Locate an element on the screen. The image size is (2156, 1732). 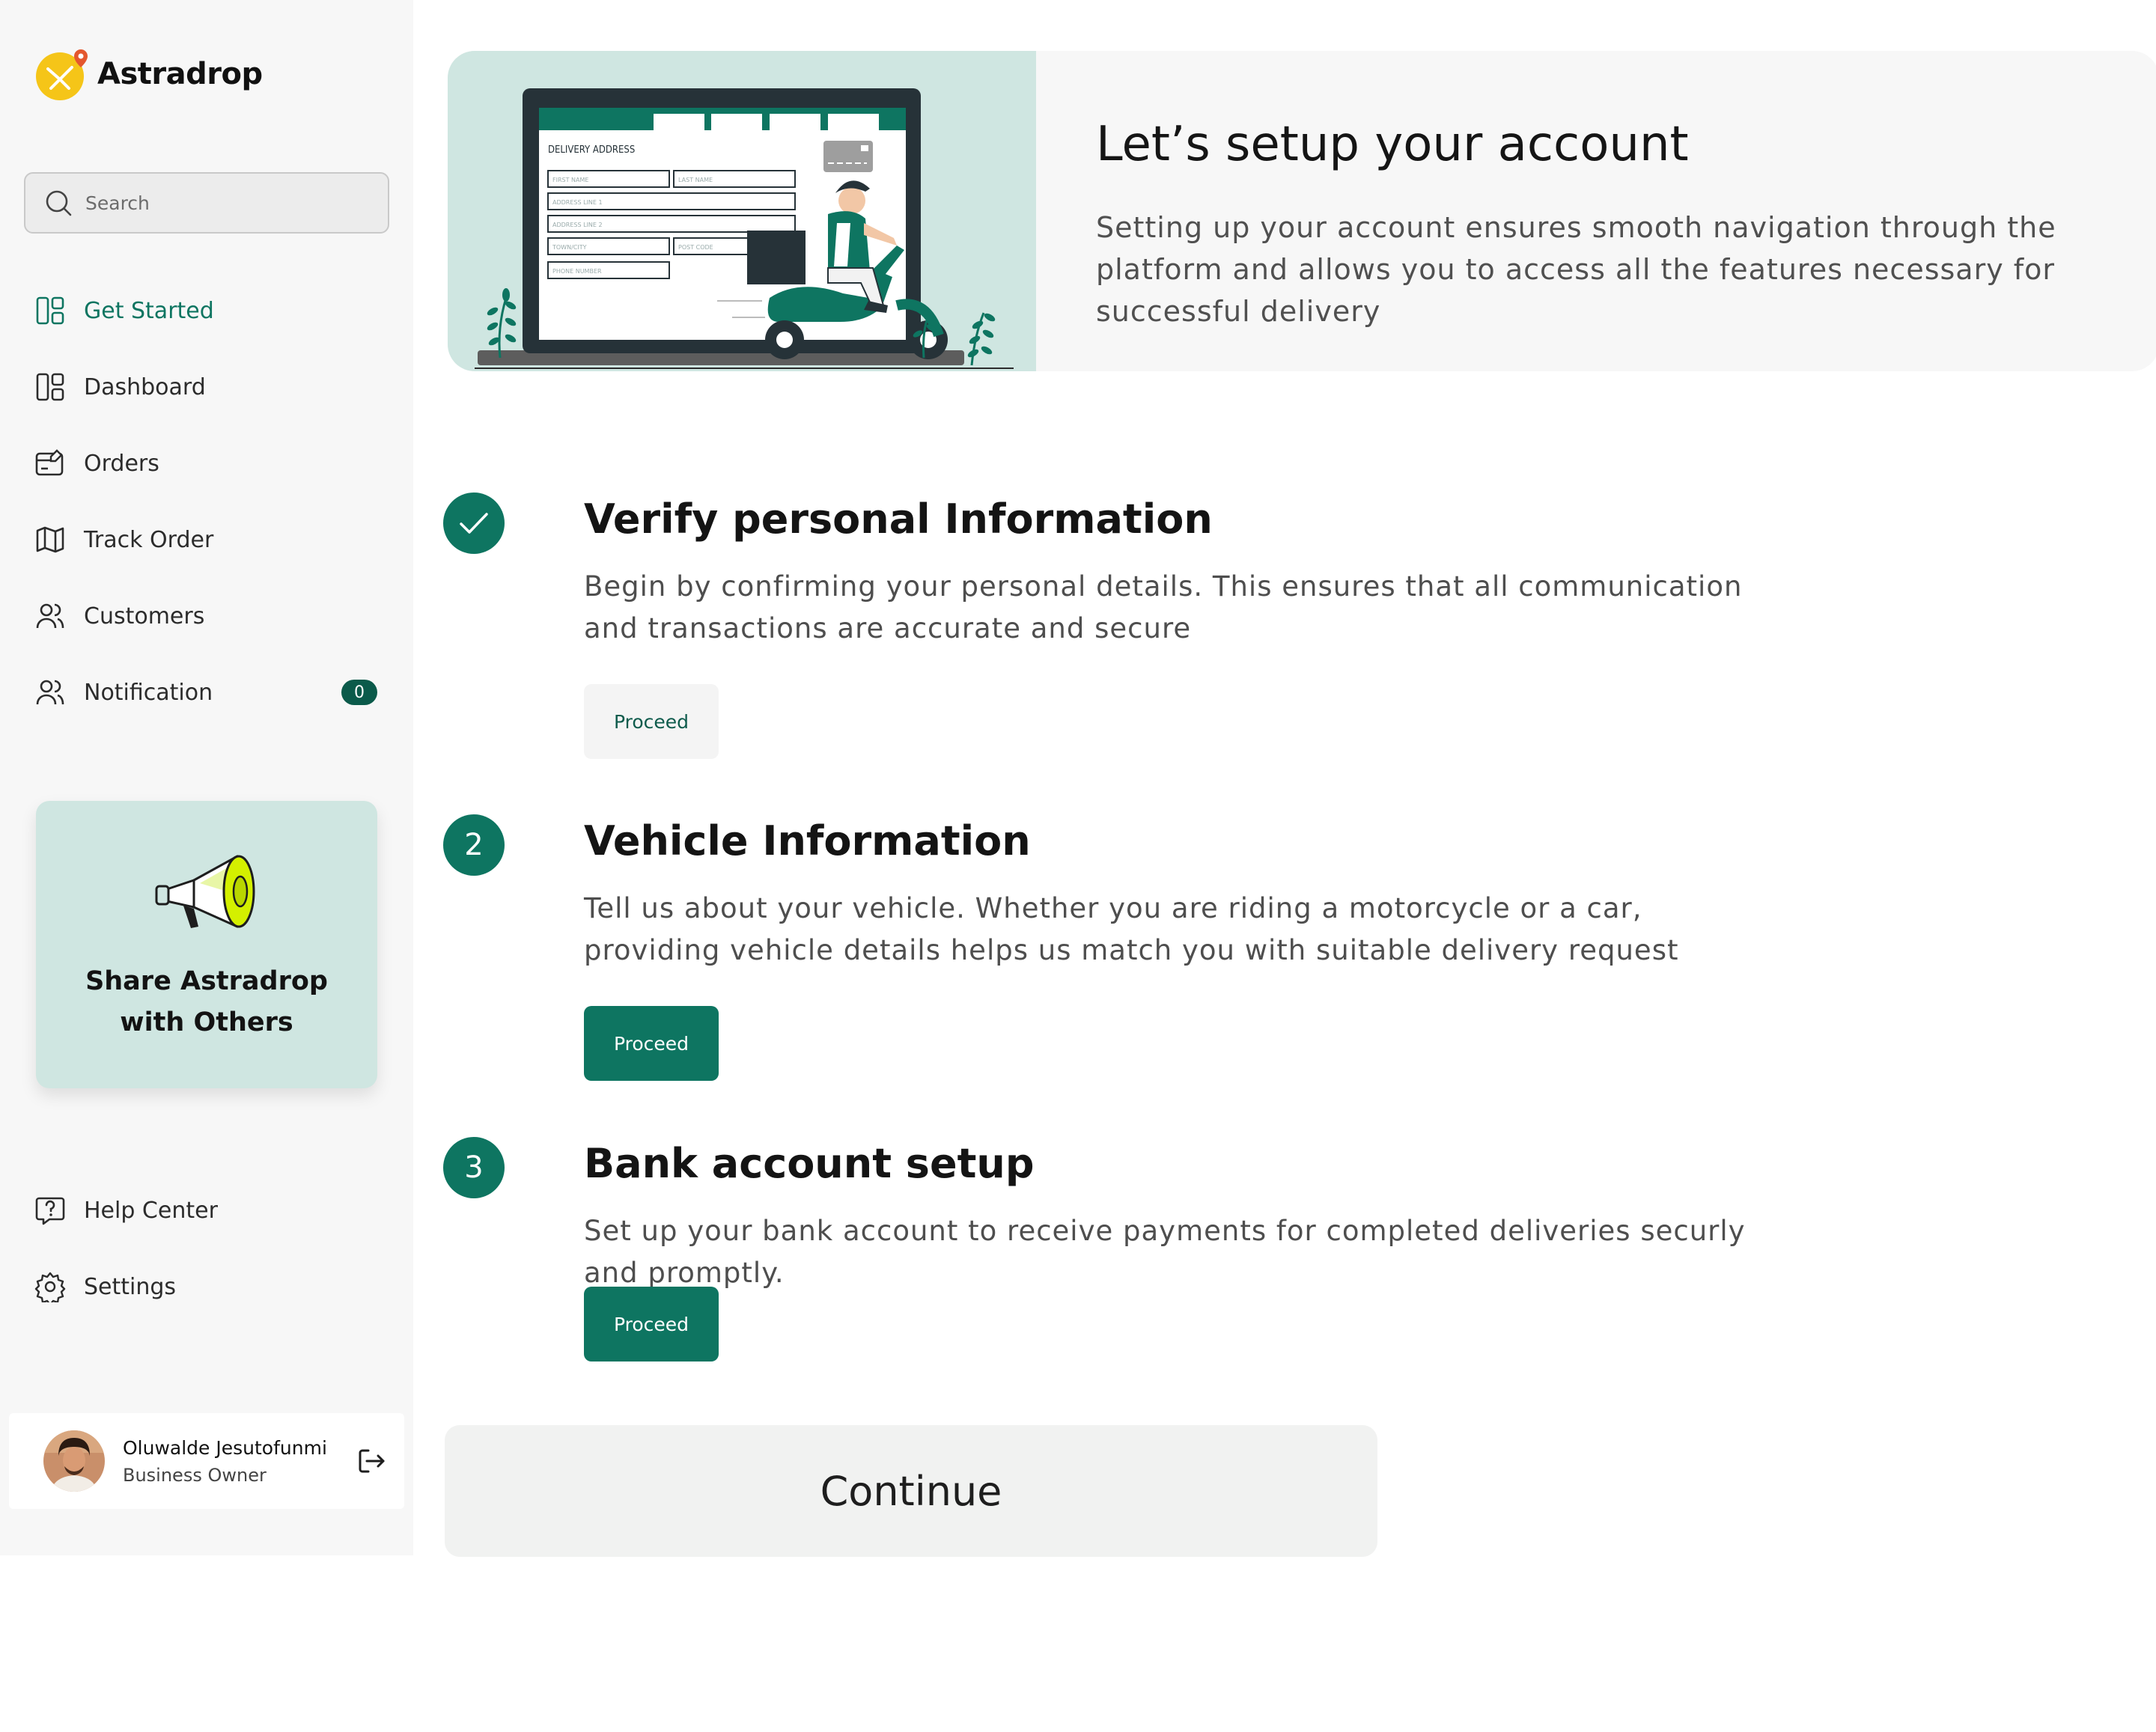
continue-button: Continue is located at coordinates (911, 1491).